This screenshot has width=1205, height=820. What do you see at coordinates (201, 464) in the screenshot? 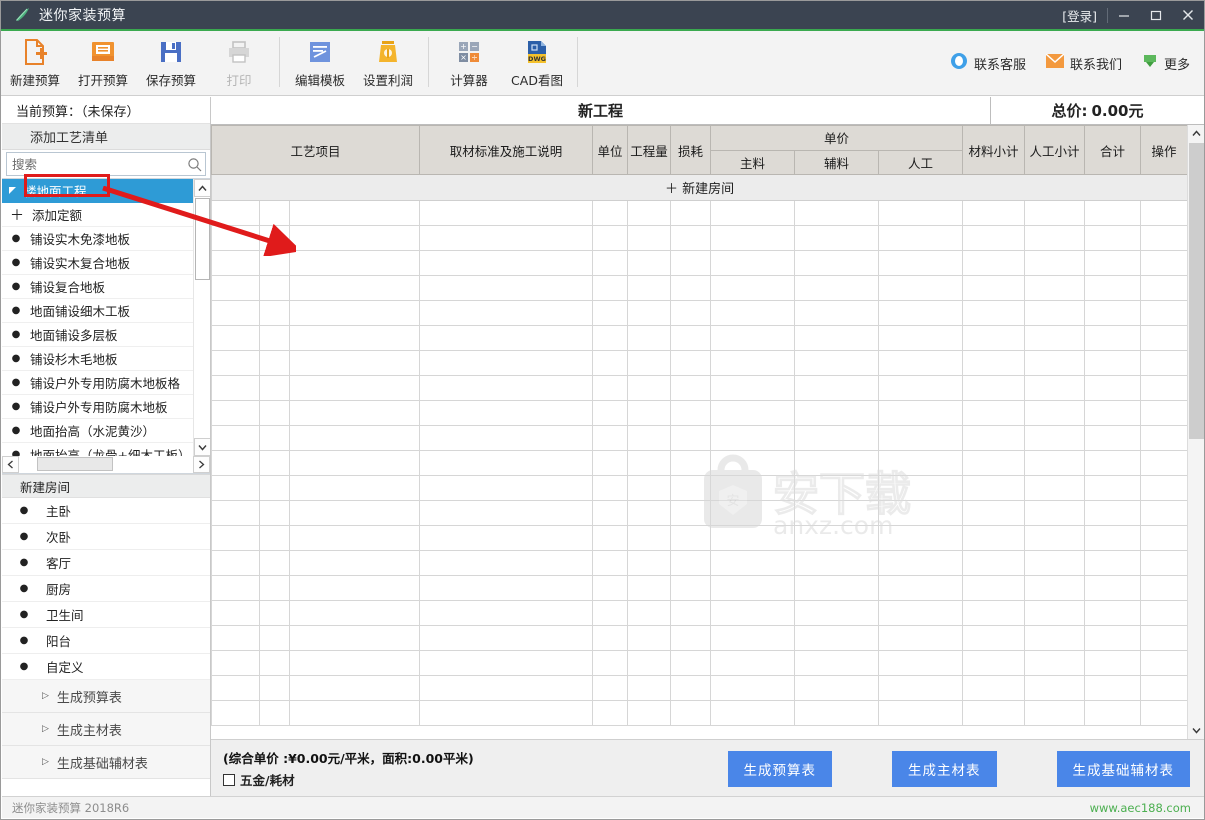
I see `scroll-right-icon` at bounding box center [201, 464].